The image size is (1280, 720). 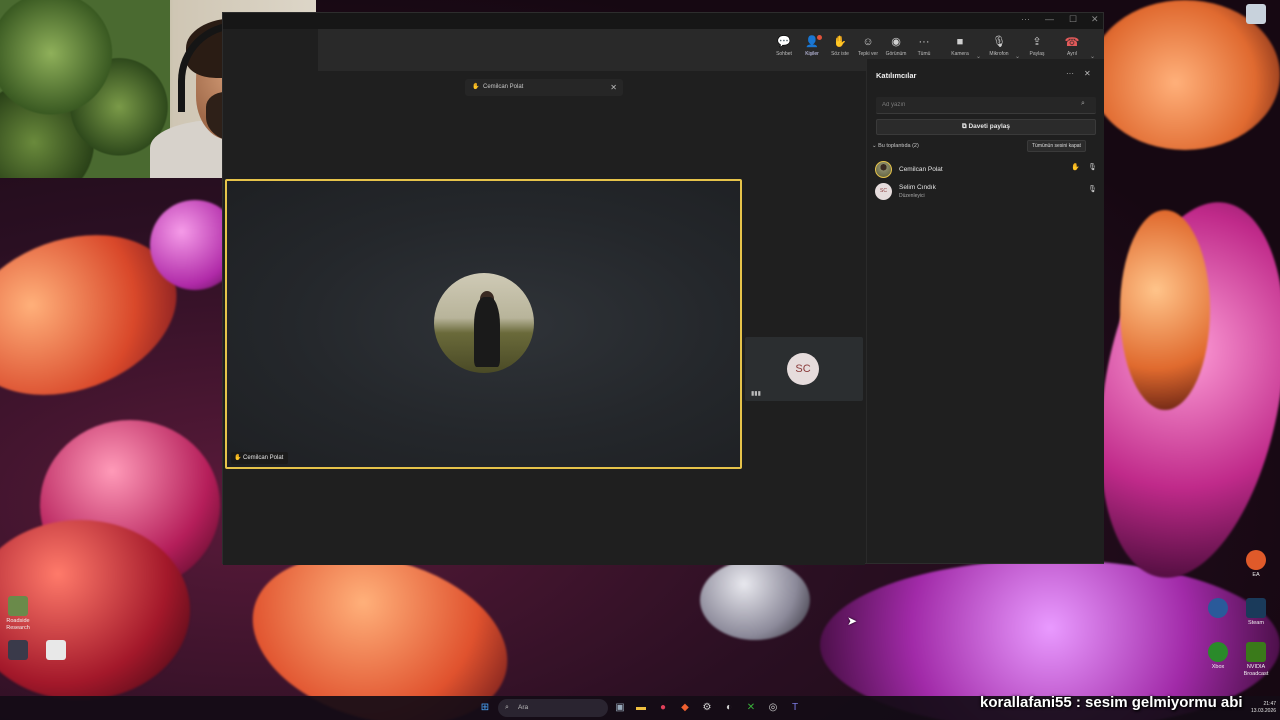 What do you see at coordinates (1072, 54) in the screenshot?
I see `button-label: Ayrıl` at bounding box center [1072, 54].